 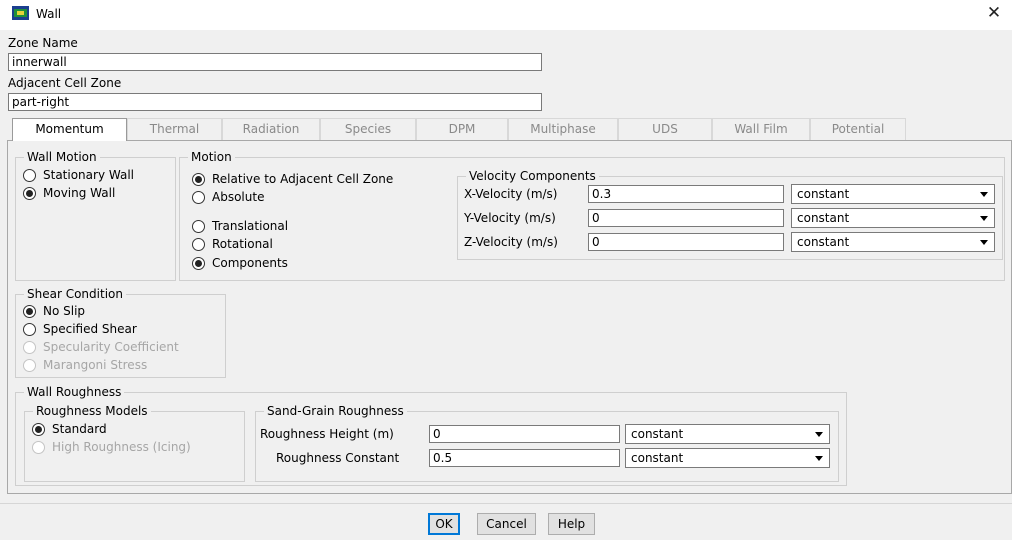 I want to click on high-roughness-label: High Roughness (Icing), so click(x=121, y=447).